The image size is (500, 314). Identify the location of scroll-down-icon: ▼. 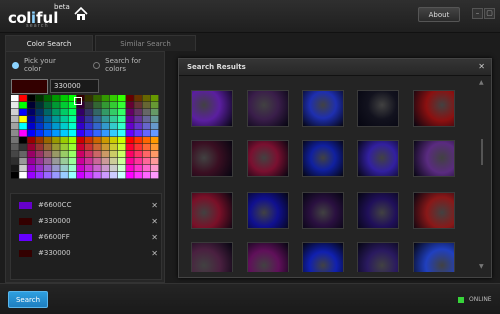
(481, 266).